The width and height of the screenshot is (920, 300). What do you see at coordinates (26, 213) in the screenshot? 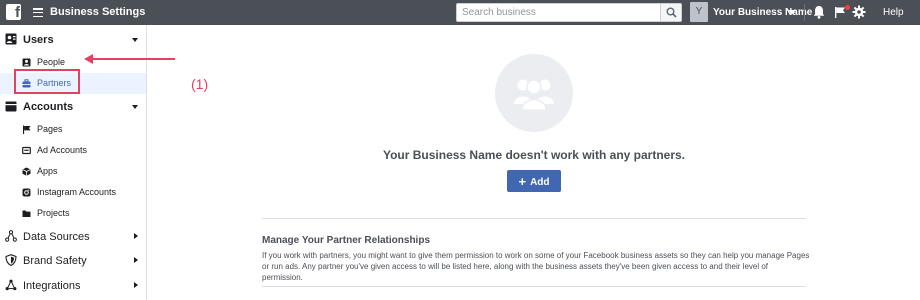
I see `folder-icon` at bounding box center [26, 213].